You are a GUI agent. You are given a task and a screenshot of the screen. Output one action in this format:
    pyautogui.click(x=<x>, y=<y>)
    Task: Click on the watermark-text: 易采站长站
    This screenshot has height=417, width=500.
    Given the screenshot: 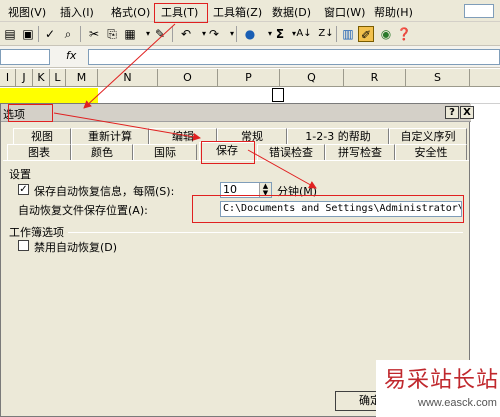 What is the action you would take?
    pyautogui.click(x=442, y=380)
    